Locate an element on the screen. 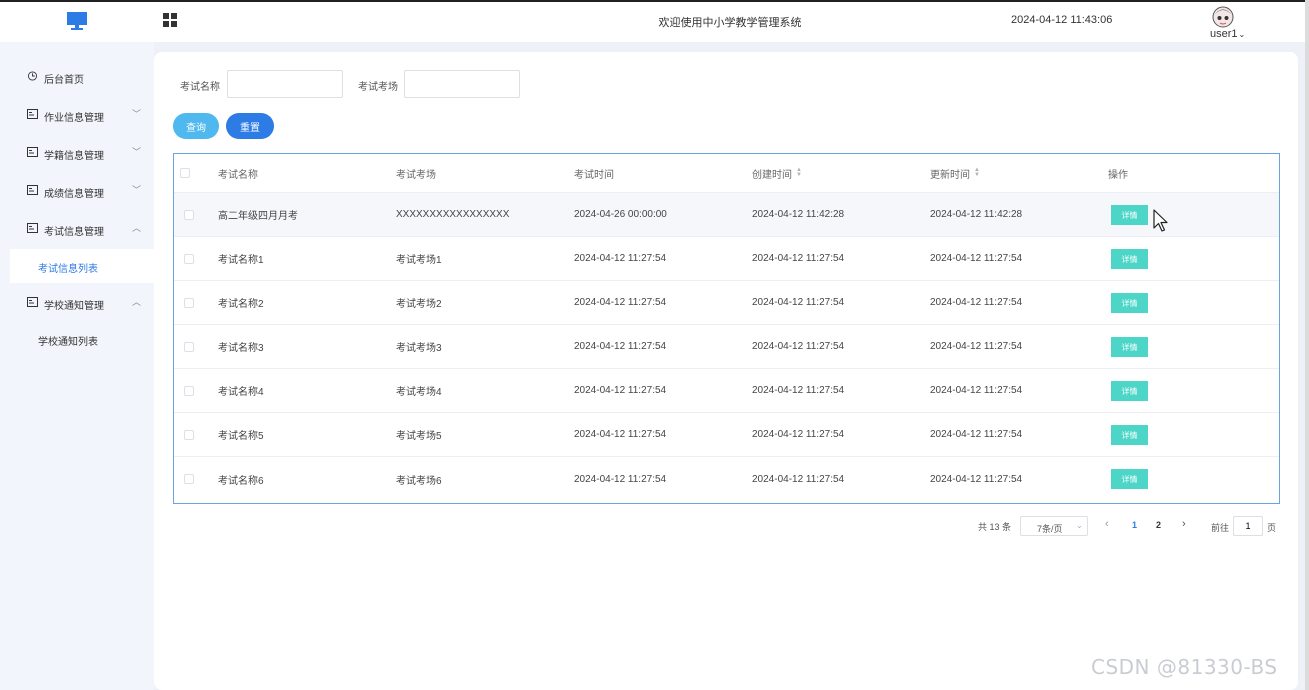 The width and height of the screenshot is (1309, 690). avatar is located at coordinates (1223, 17).